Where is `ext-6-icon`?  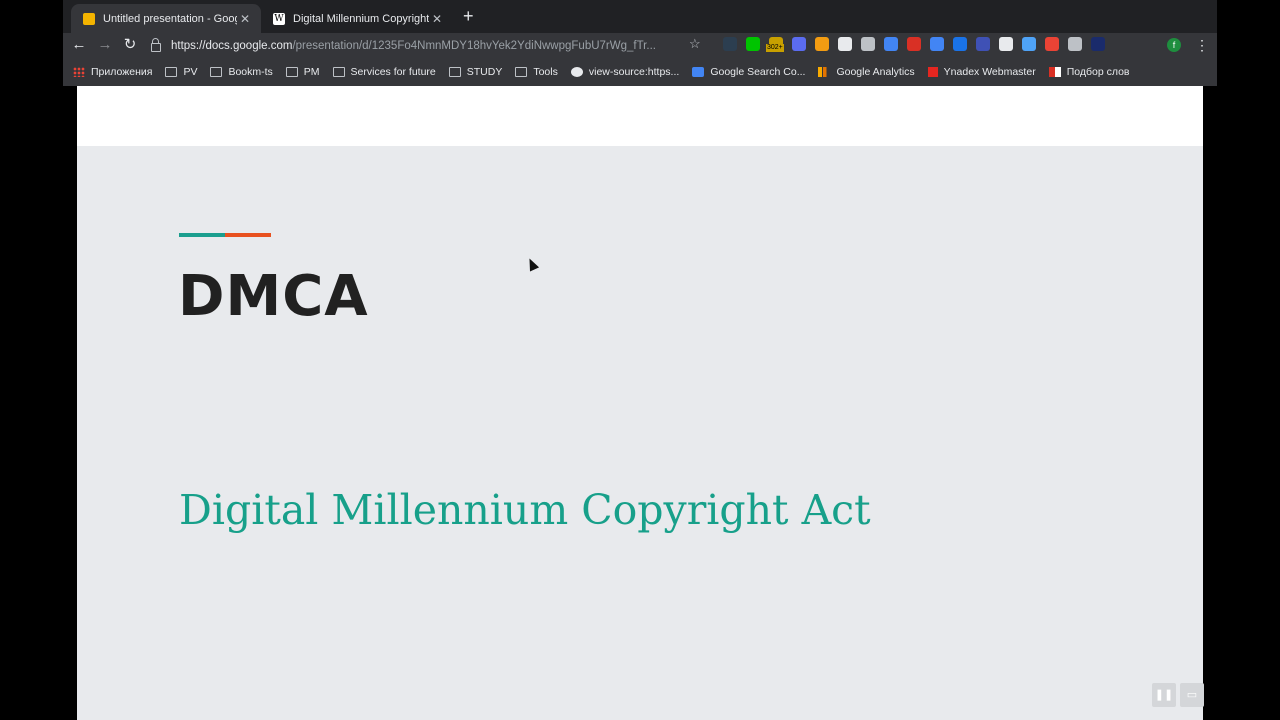 ext-6-icon is located at coordinates (845, 44).